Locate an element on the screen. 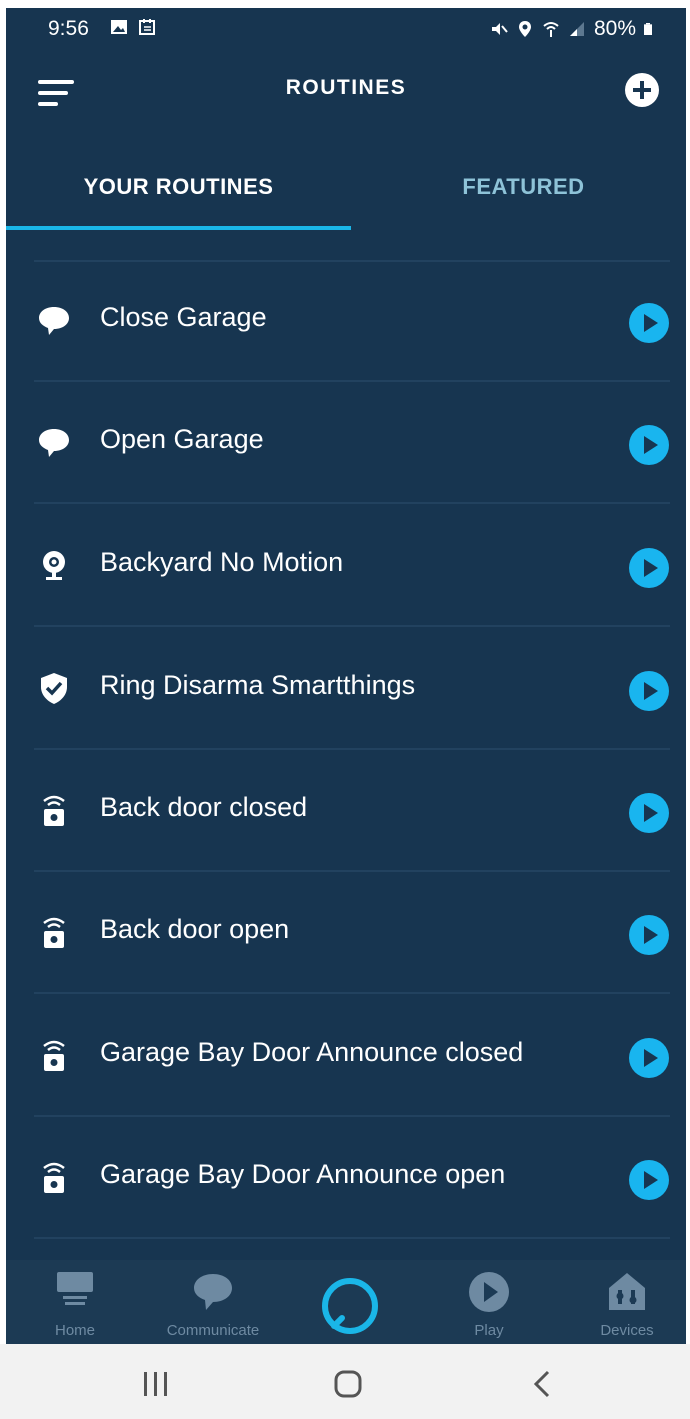 The image size is (690, 1419). android-nav-bar is located at coordinates (345, 1381).